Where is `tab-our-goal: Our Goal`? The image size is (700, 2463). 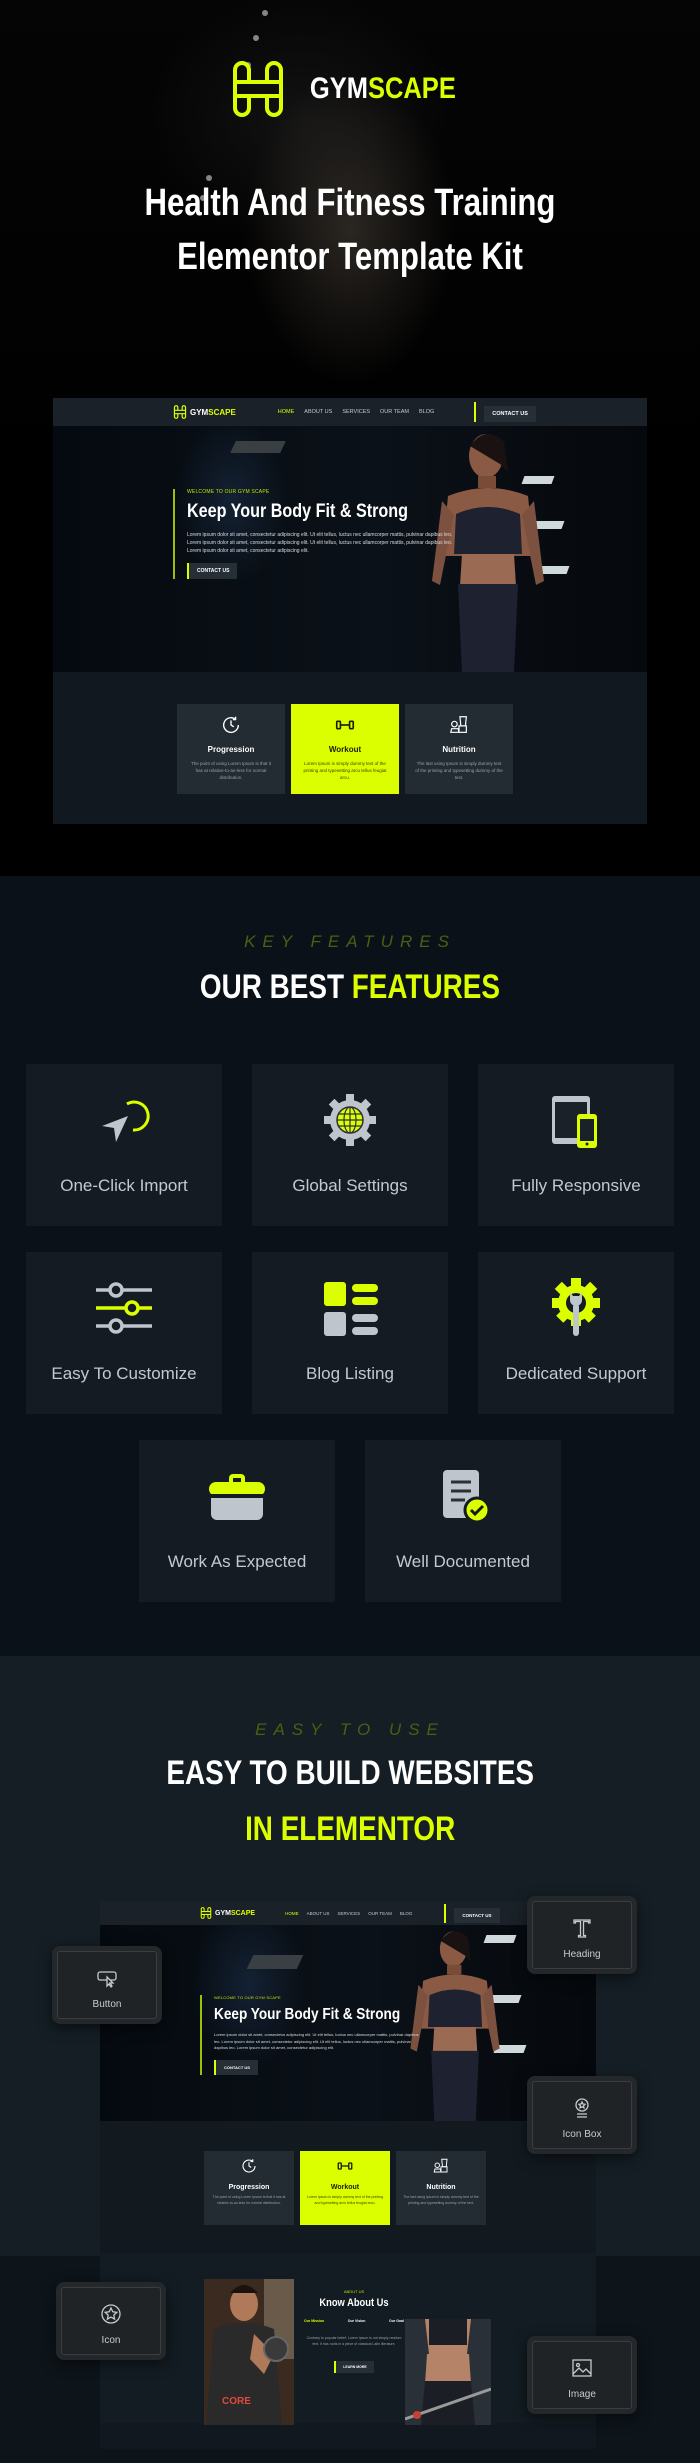
tab-our-goal: Our Goal is located at coordinates (396, 2321).